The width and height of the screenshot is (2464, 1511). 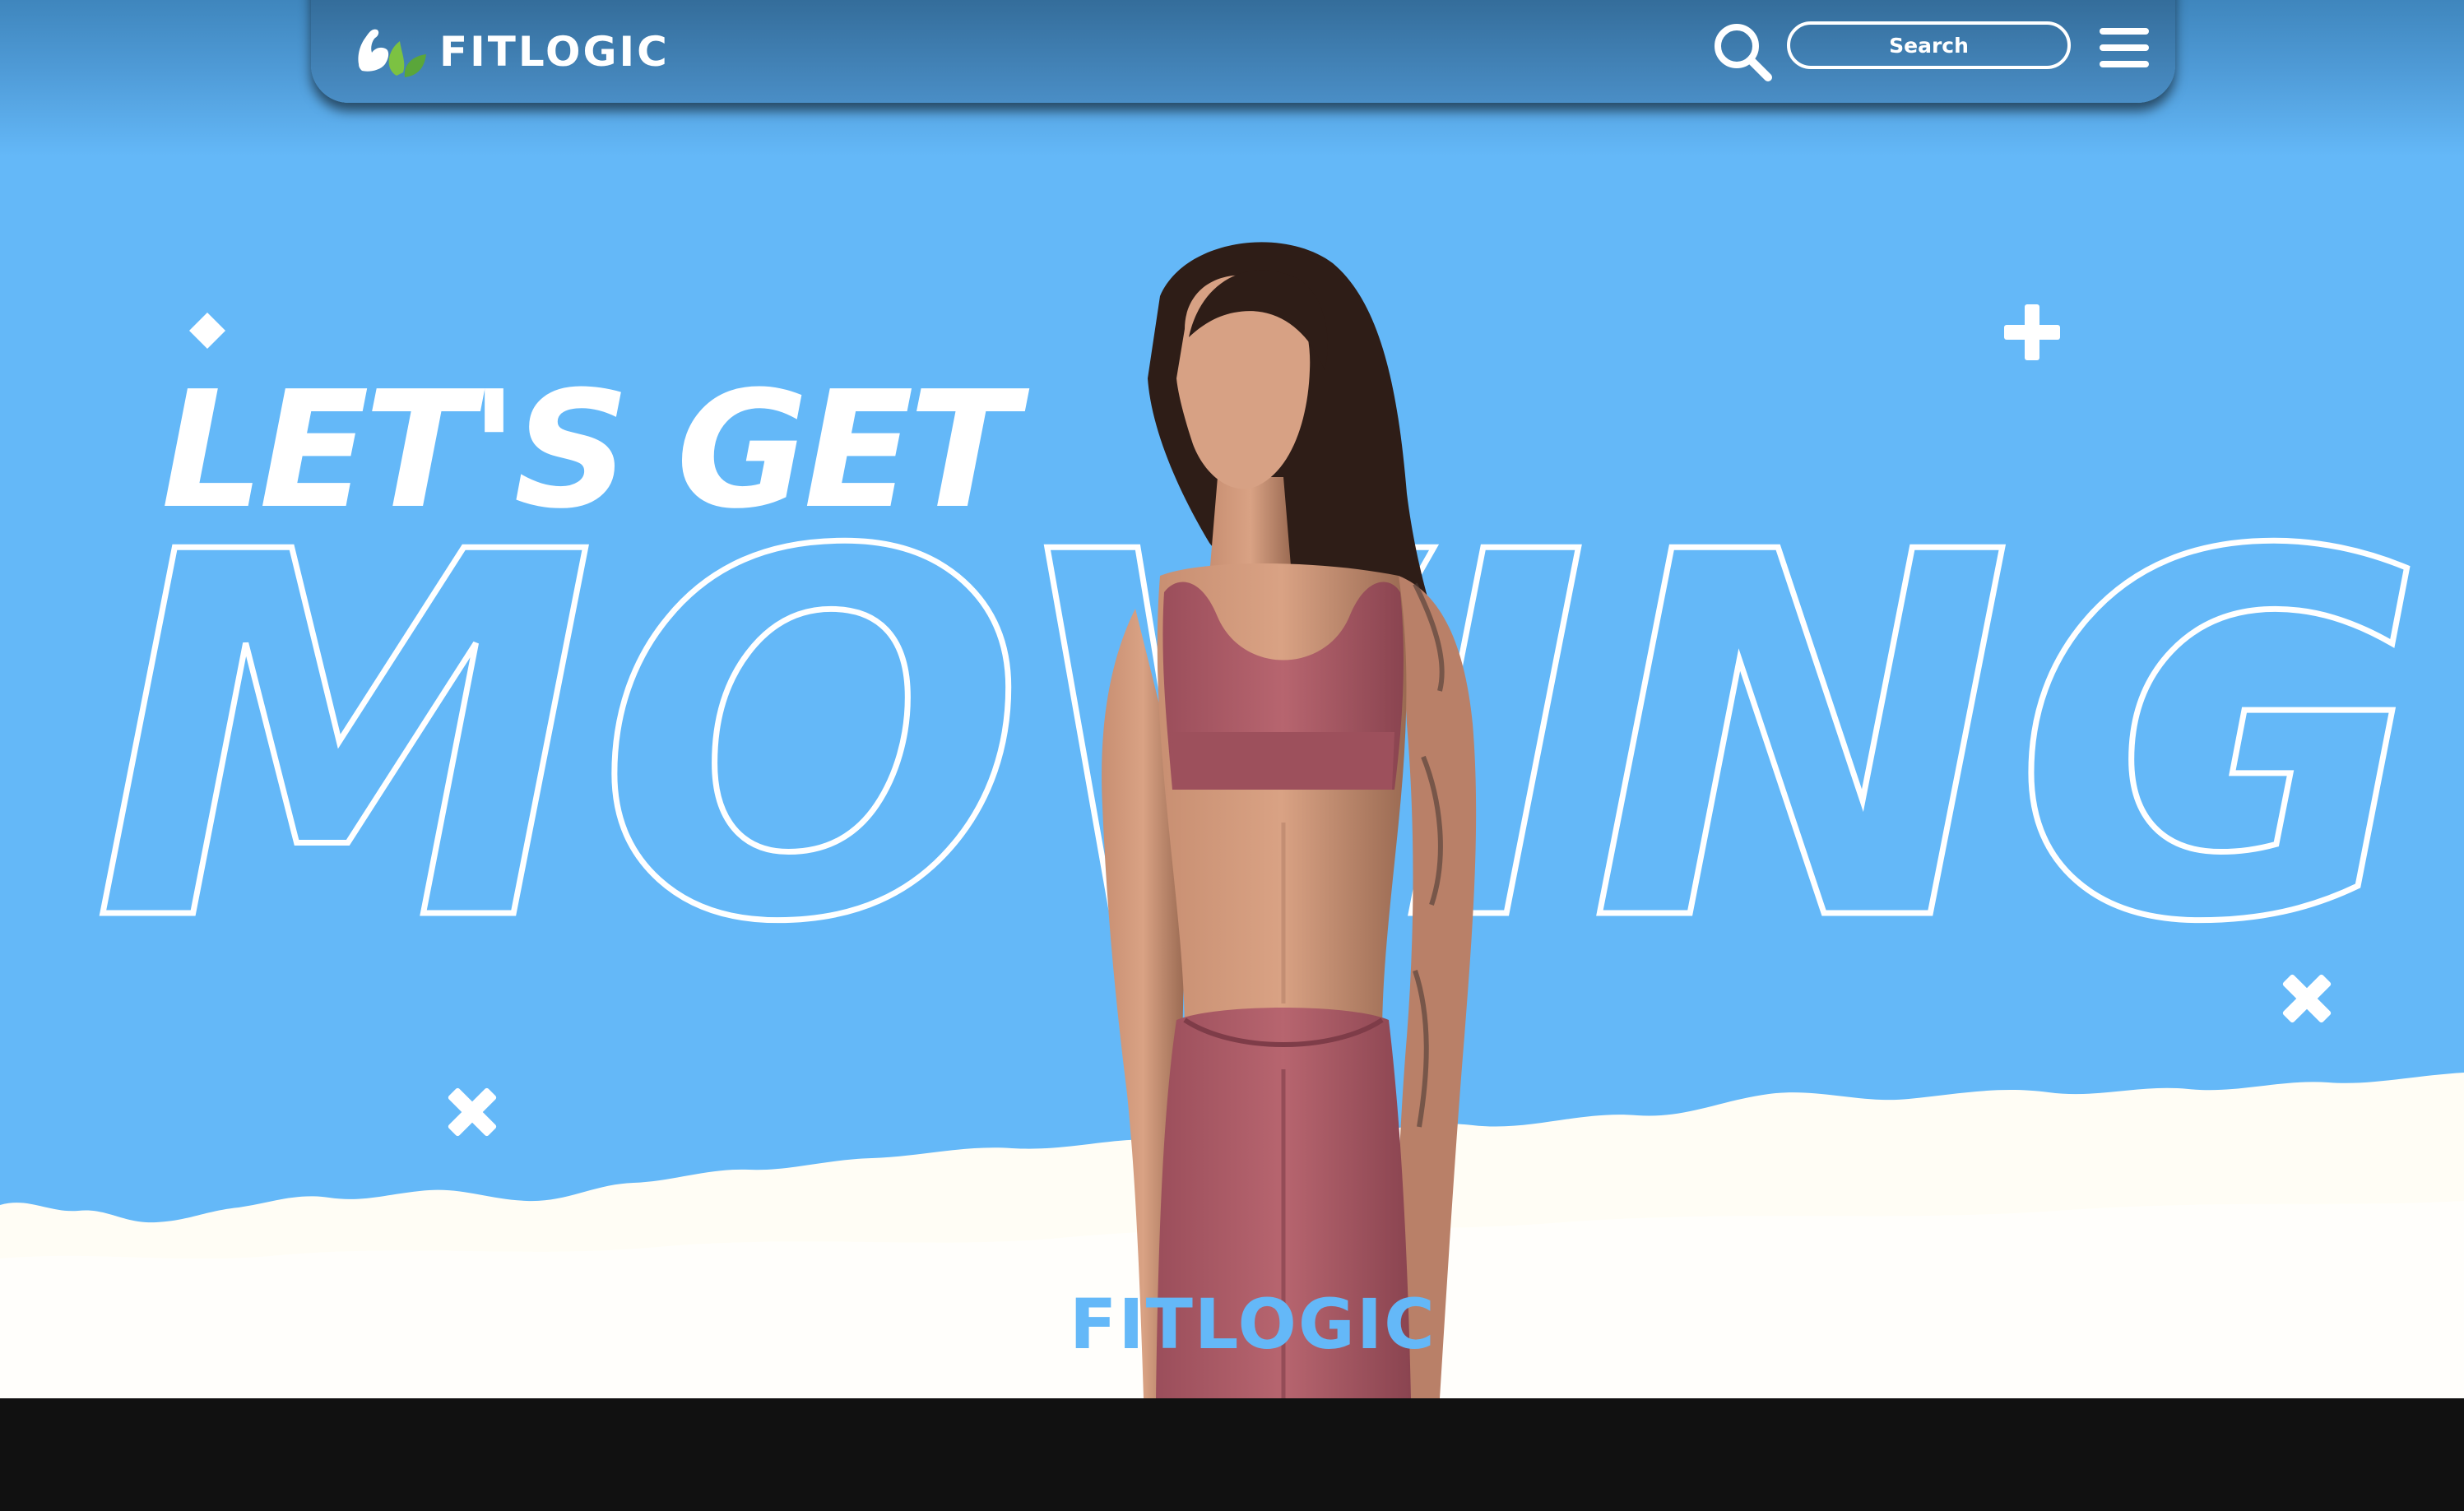 What do you see at coordinates (554, 52) in the screenshot?
I see `brand-name: FITLOGIC` at bounding box center [554, 52].